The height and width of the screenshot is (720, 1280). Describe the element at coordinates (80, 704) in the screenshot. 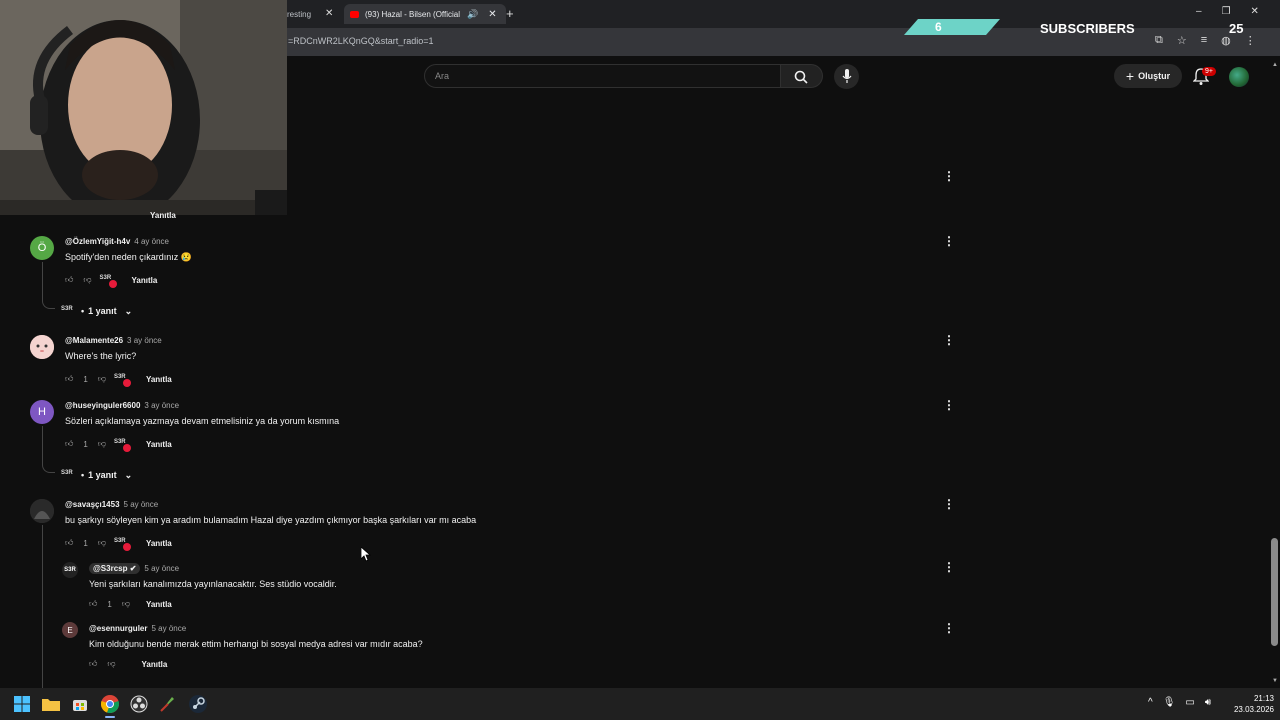

I see `store-icon` at that location.